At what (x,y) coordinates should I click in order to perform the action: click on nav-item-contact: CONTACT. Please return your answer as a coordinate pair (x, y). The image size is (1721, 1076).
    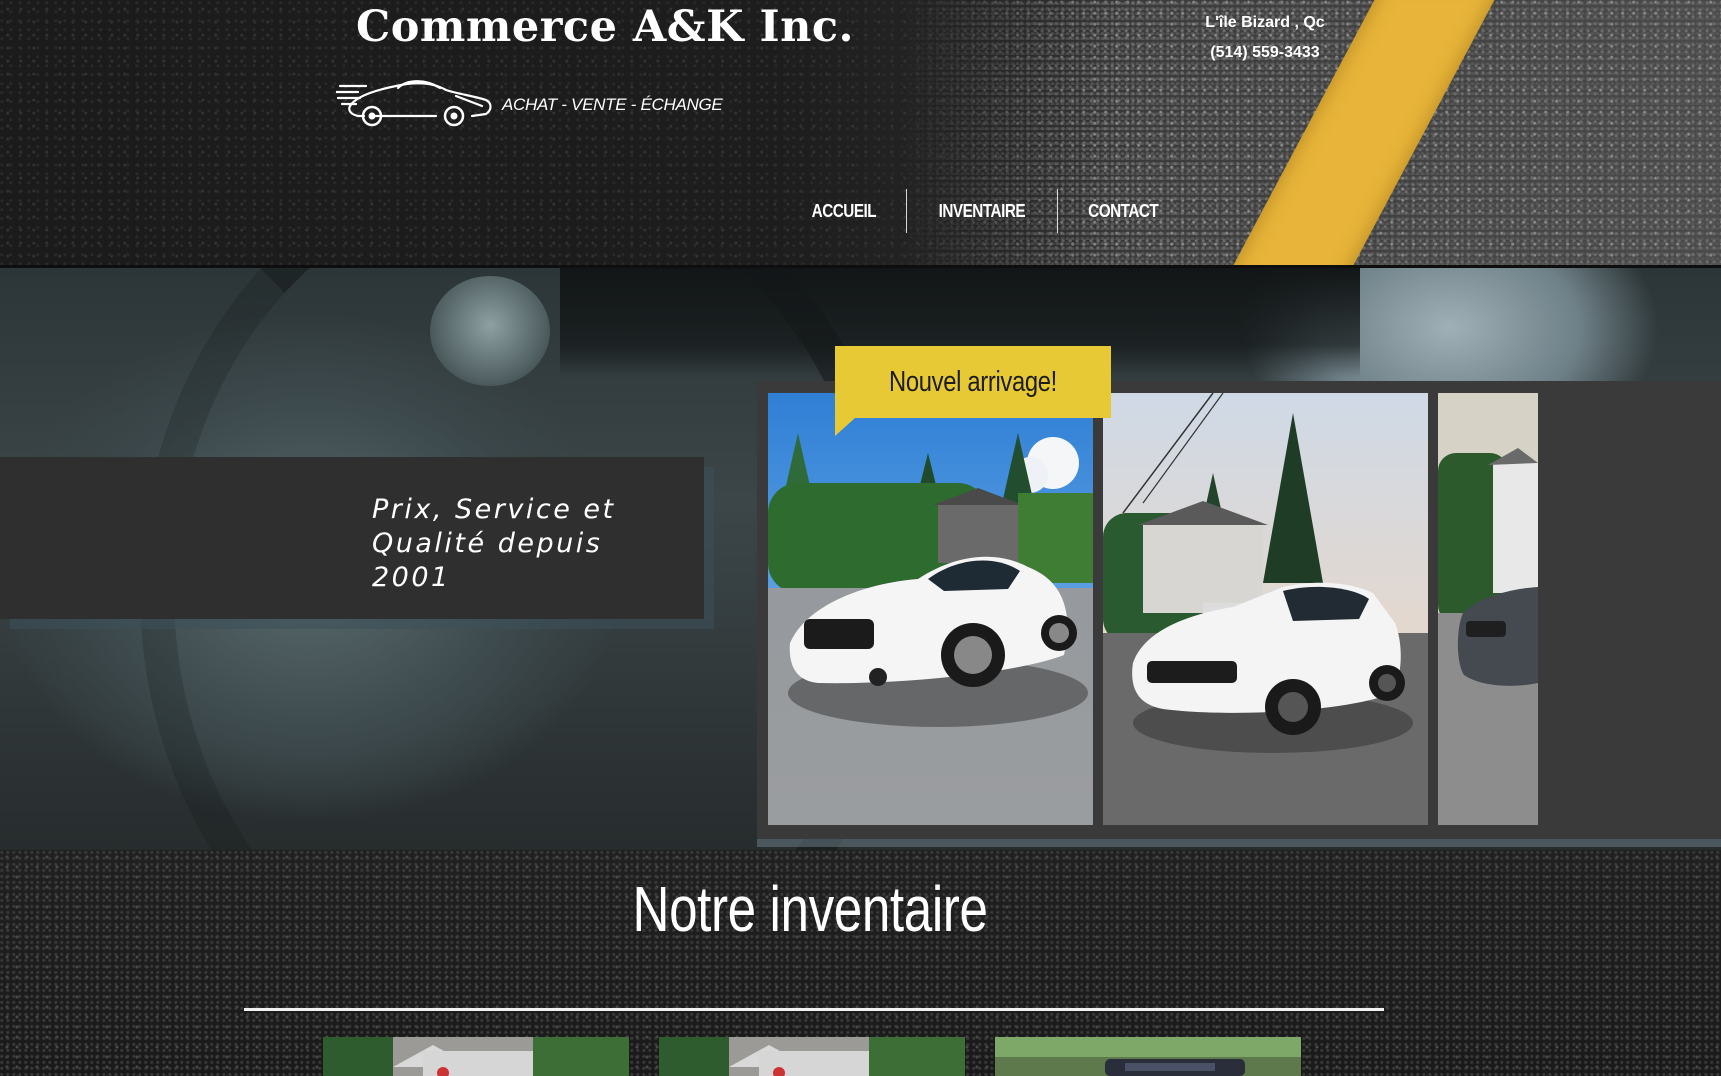
    Looking at the image, I should click on (1122, 211).